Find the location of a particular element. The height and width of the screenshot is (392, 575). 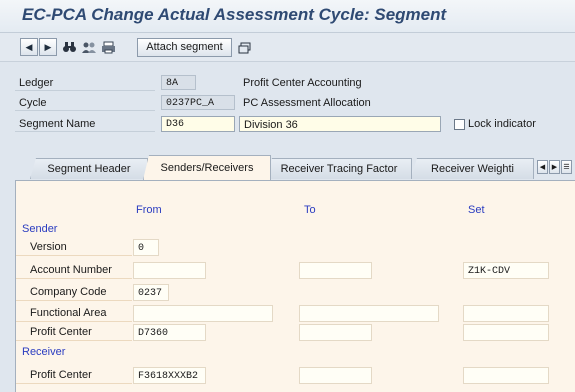

sender-row-label: Version is located at coordinates (74, 247).